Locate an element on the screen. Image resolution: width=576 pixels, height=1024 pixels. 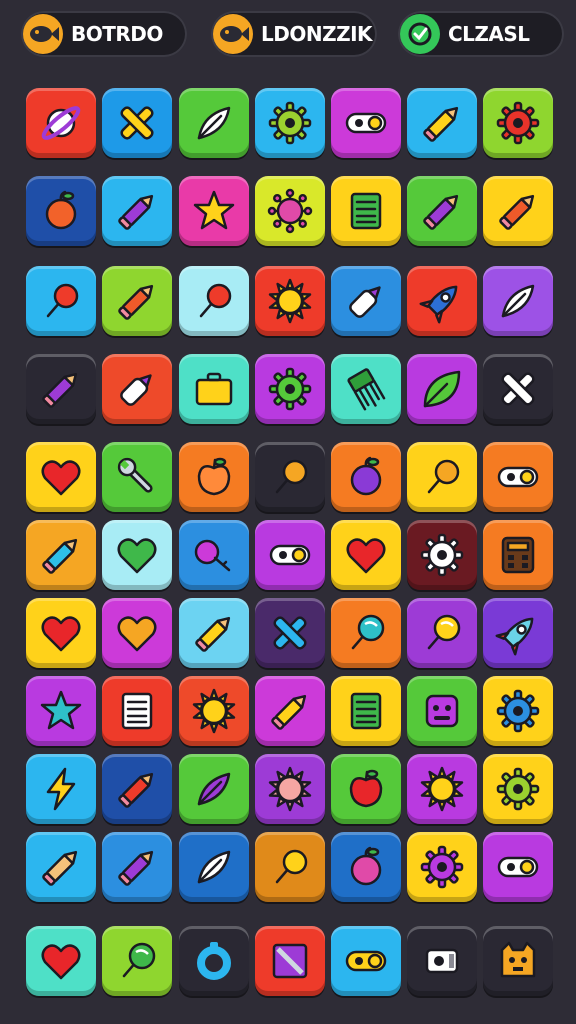
pin-icon is located at coordinates (62, 300).